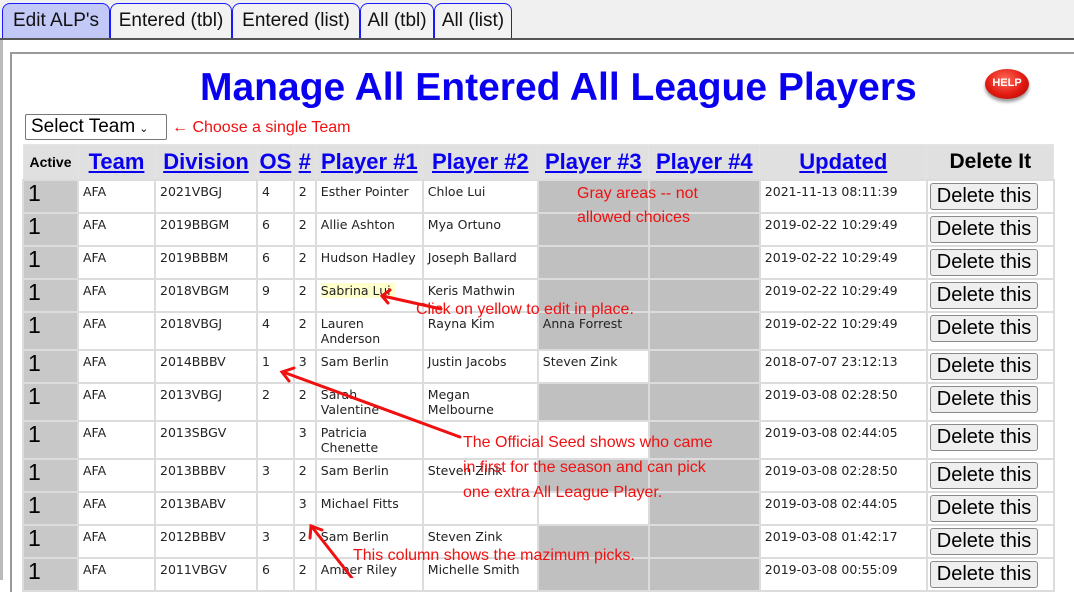  Describe the element at coordinates (593, 161) in the screenshot. I see `header-player3: Player #3` at that location.